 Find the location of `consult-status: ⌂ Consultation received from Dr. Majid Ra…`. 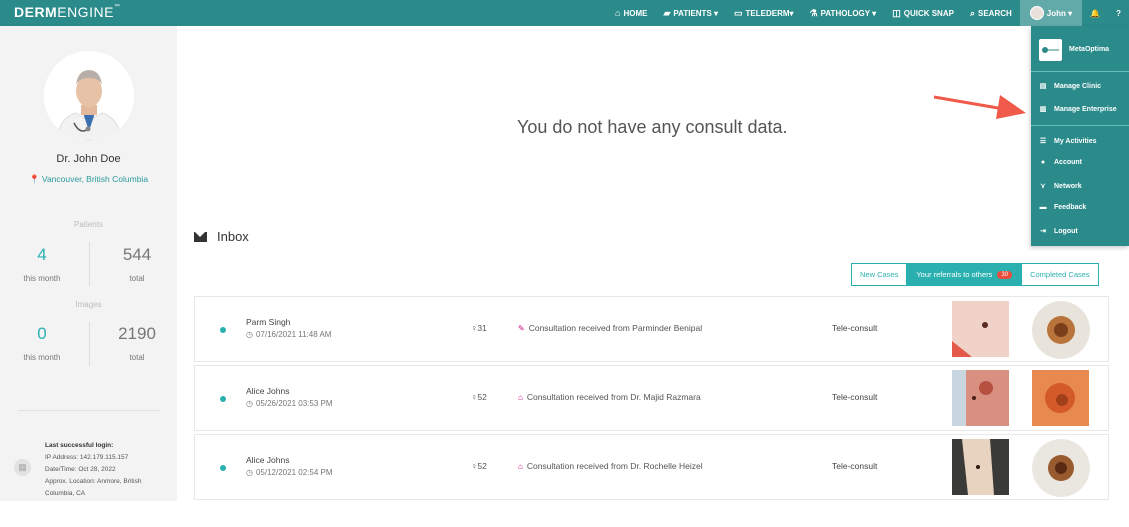

consult-status: ⌂ Consultation received from Dr. Majid Ra… is located at coordinates (609, 397).